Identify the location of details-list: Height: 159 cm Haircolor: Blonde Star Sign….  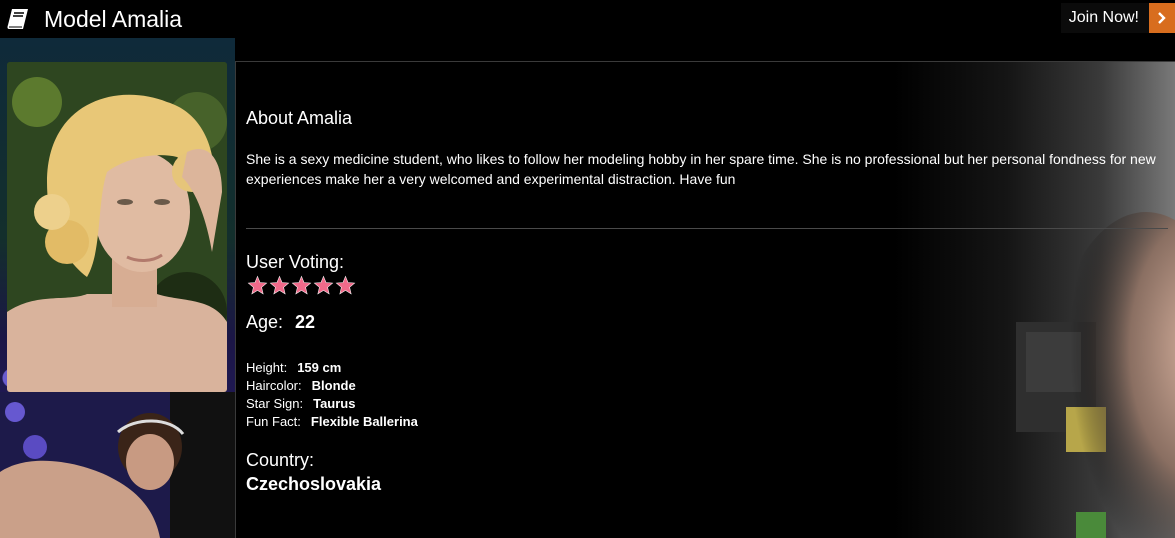
(332, 395).